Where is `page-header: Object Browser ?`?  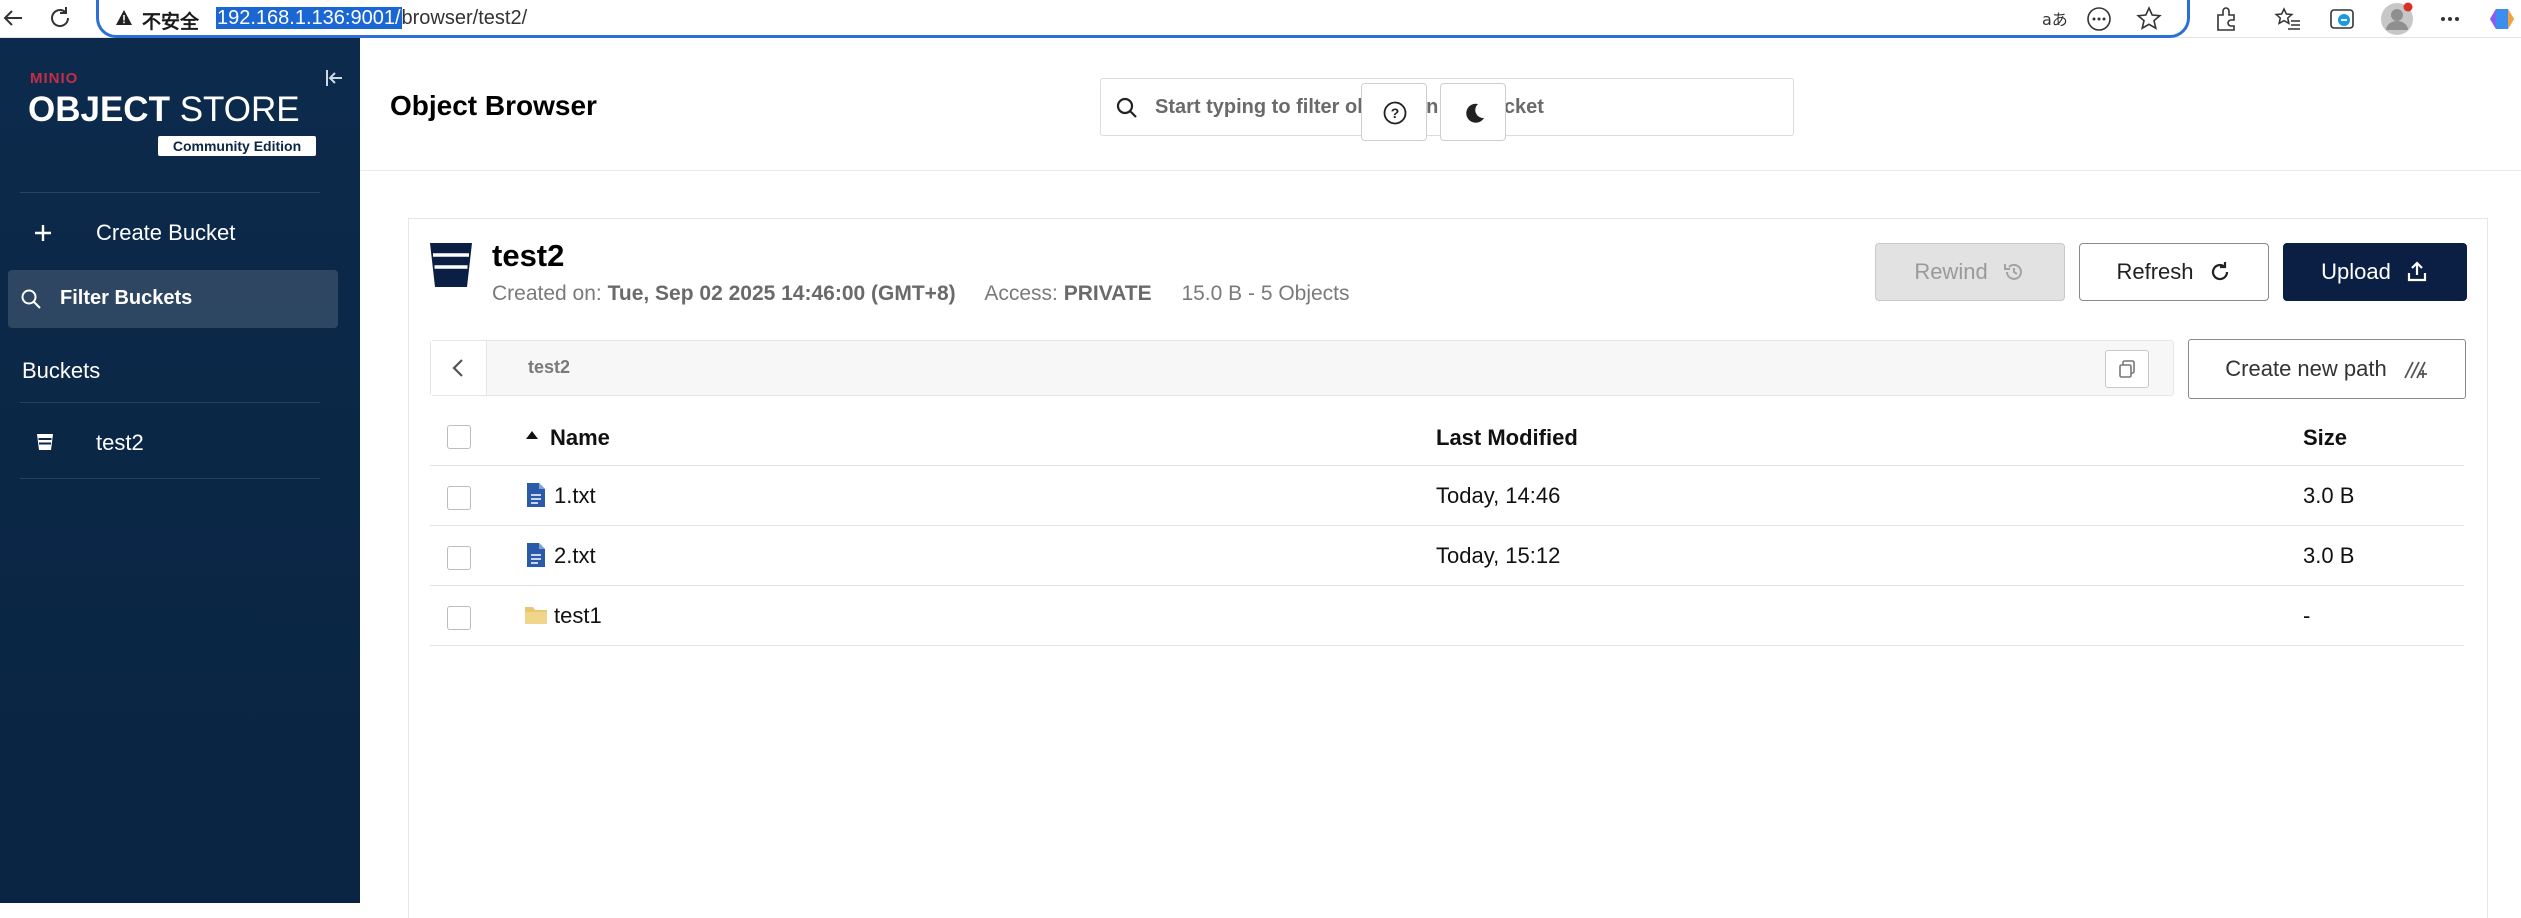
page-header: Object Browser ? is located at coordinates (1440, 104).